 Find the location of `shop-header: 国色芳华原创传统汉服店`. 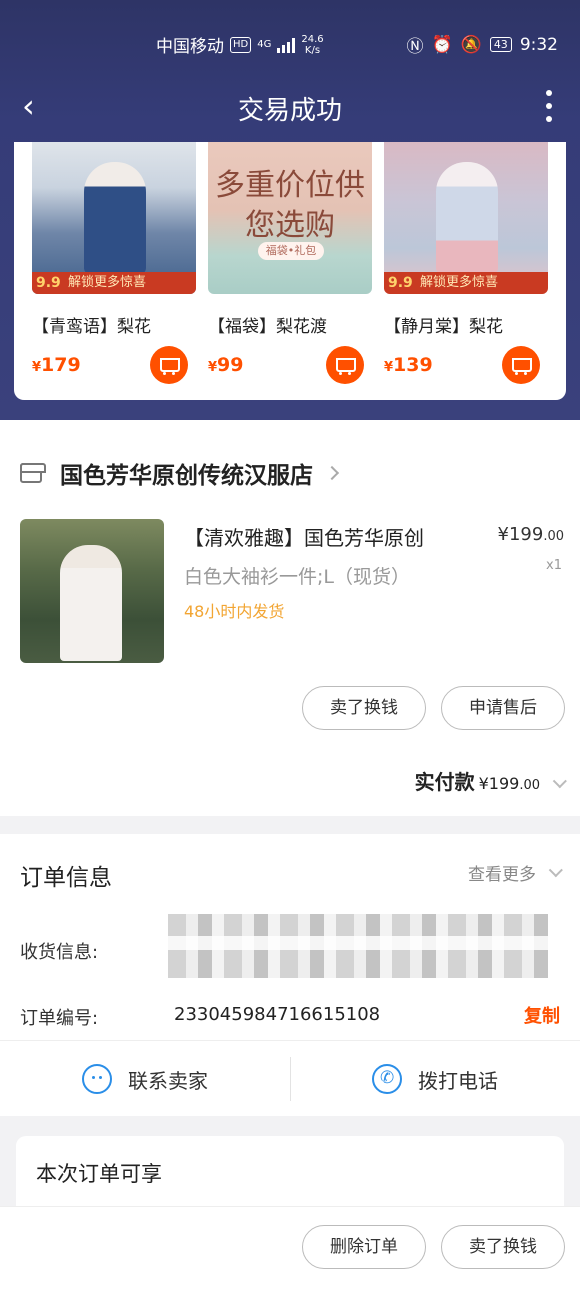

shop-header: 国色芳华原创传统汉服店 is located at coordinates (180, 473).